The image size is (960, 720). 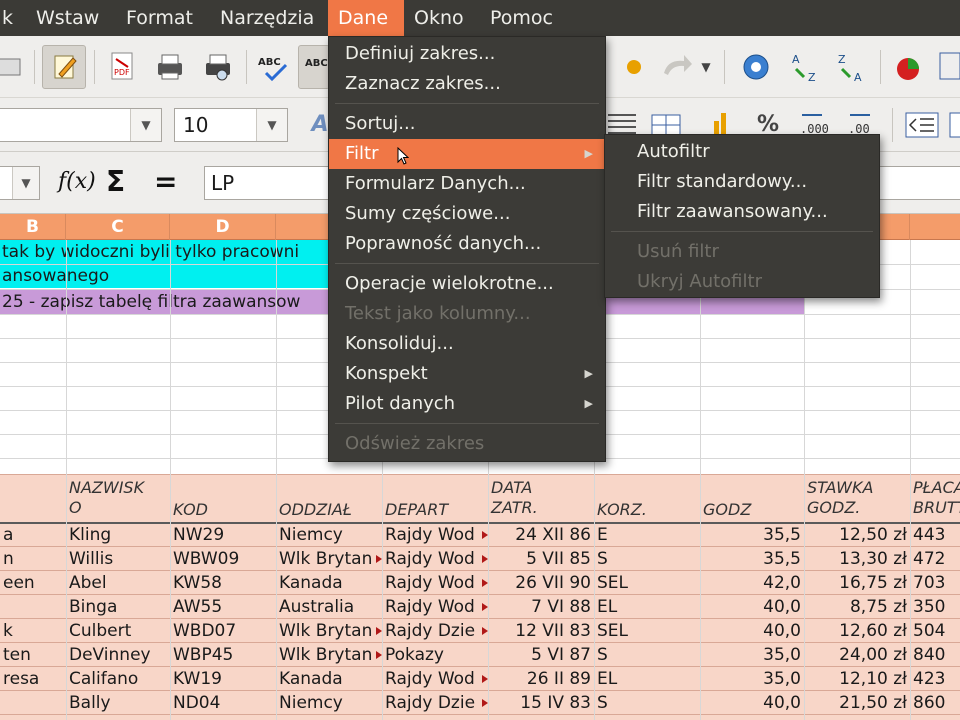 What do you see at coordinates (115, 182) in the screenshot?
I see `sum-icon: Σ` at bounding box center [115, 182].